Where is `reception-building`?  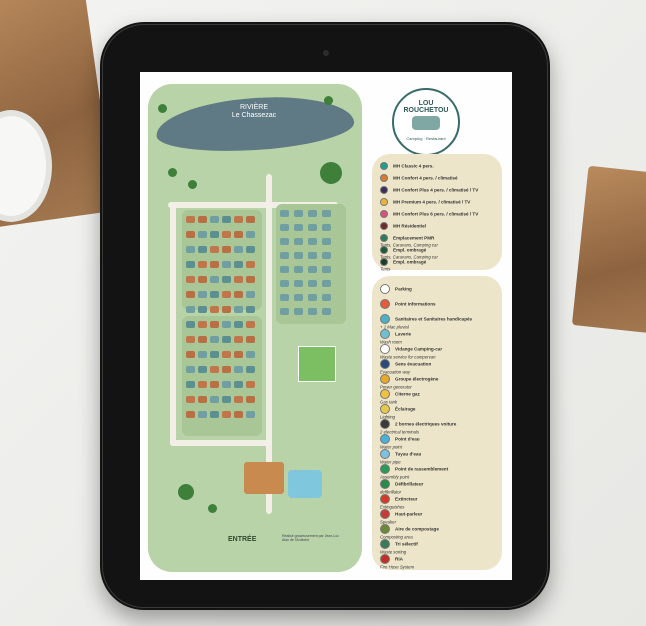 reception-building is located at coordinates (264, 478).